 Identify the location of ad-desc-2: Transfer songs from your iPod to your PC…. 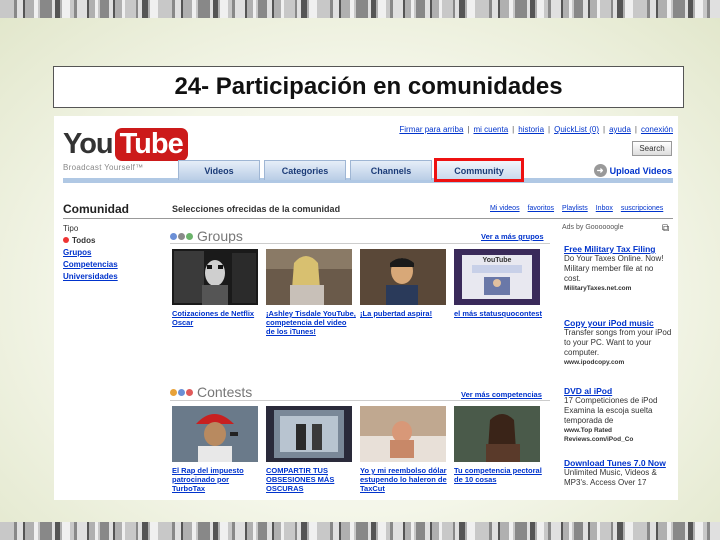
(618, 342).